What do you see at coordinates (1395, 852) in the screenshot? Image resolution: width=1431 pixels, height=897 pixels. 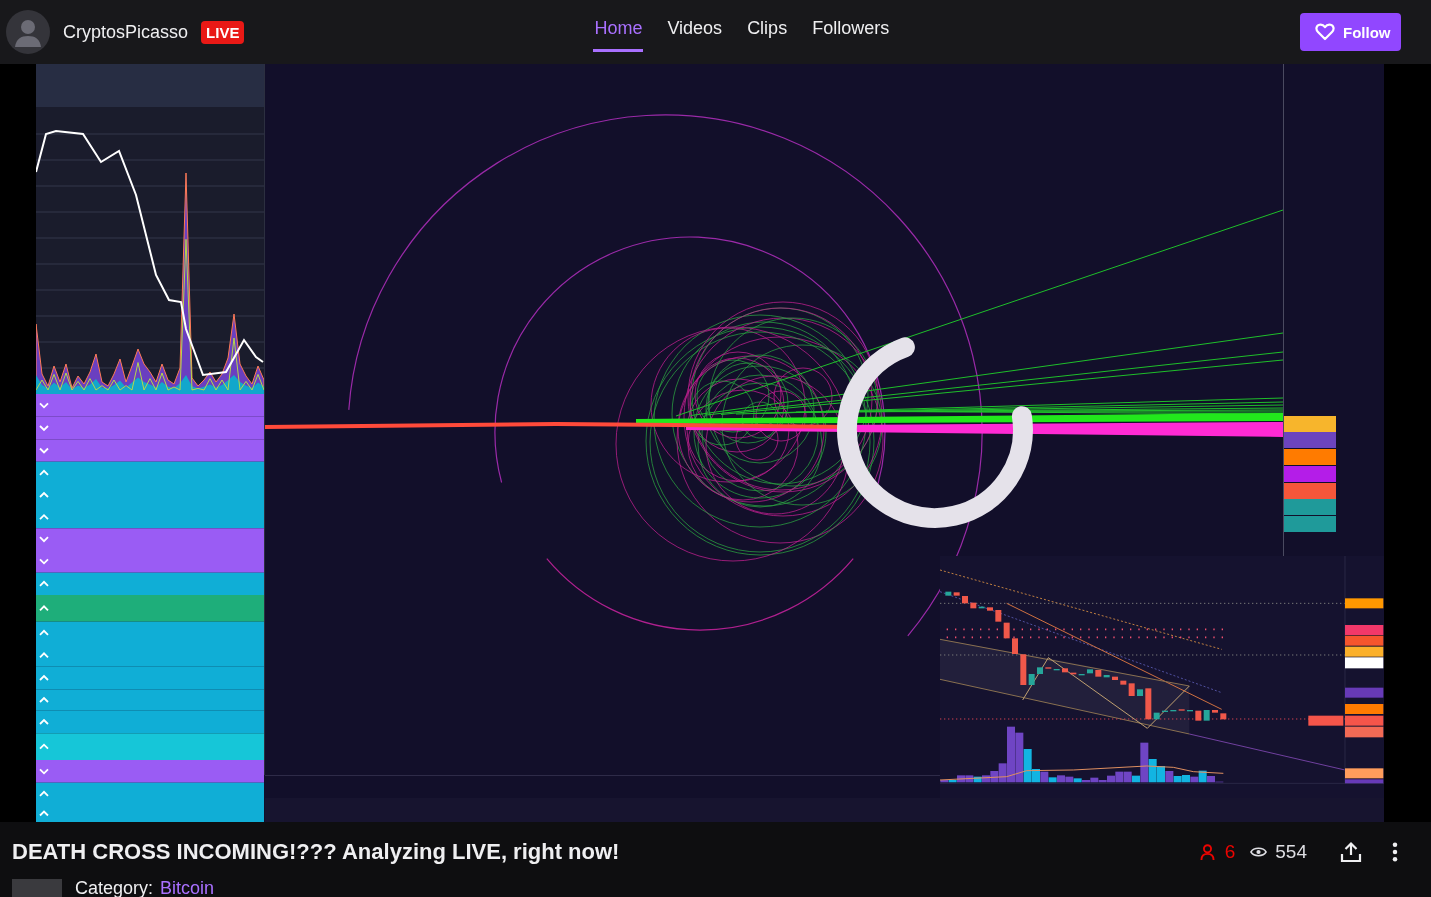 I see `vertical-dots-icon` at bounding box center [1395, 852].